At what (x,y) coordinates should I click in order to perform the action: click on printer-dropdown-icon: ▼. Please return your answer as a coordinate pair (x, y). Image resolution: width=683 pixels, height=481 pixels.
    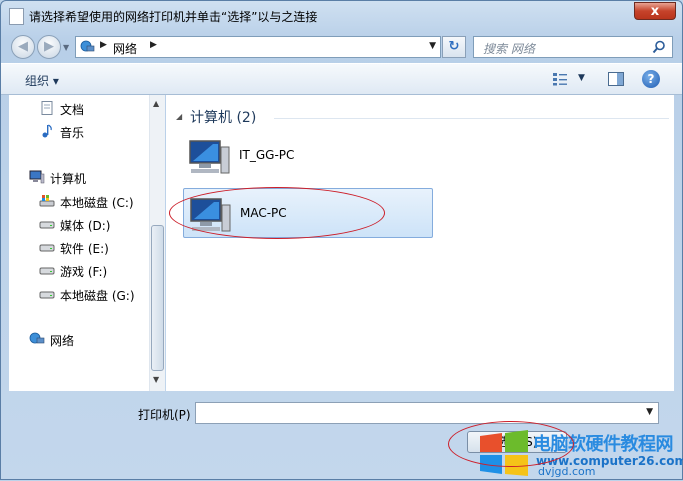
    Looking at the image, I should click on (649, 412).